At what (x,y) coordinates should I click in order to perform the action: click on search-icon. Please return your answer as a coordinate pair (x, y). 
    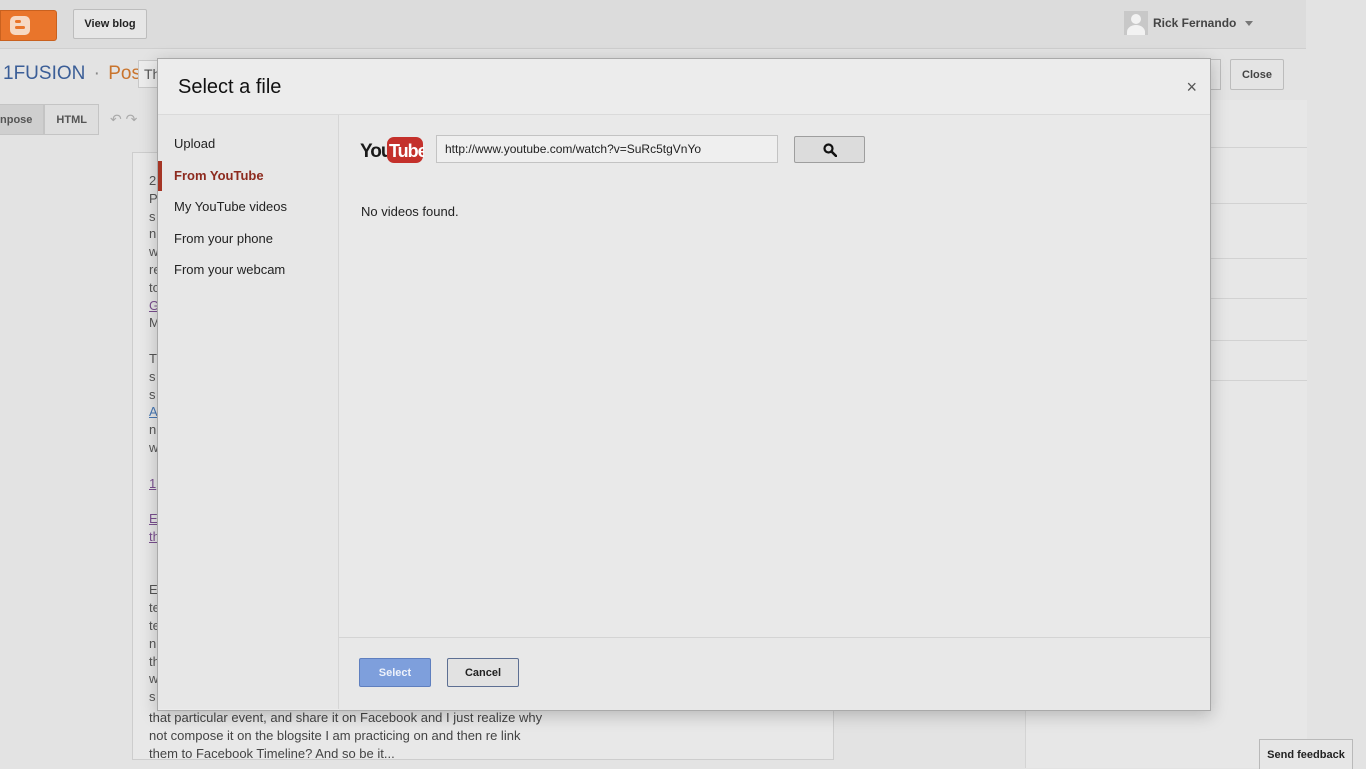
    Looking at the image, I should click on (829, 149).